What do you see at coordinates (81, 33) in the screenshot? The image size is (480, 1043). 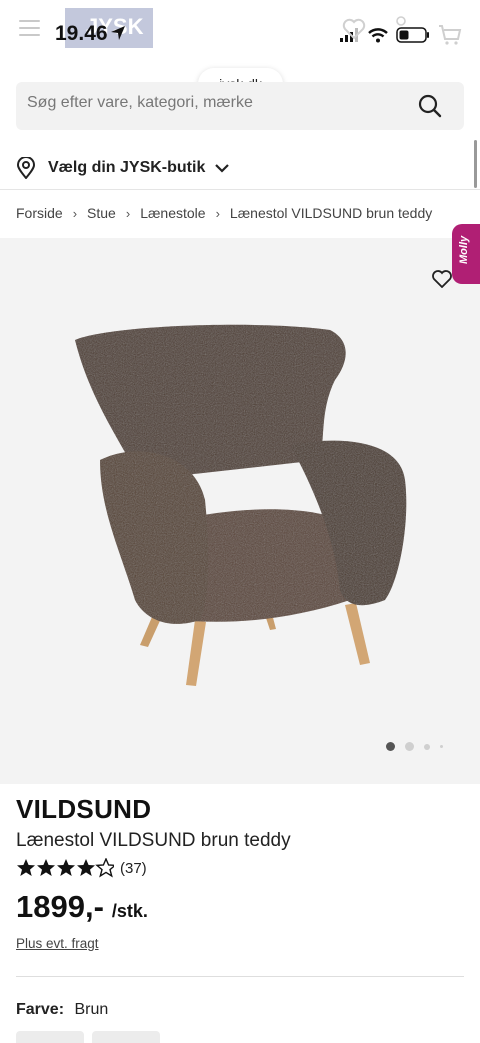 I see `status-time: 19.46` at bounding box center [81, 33].